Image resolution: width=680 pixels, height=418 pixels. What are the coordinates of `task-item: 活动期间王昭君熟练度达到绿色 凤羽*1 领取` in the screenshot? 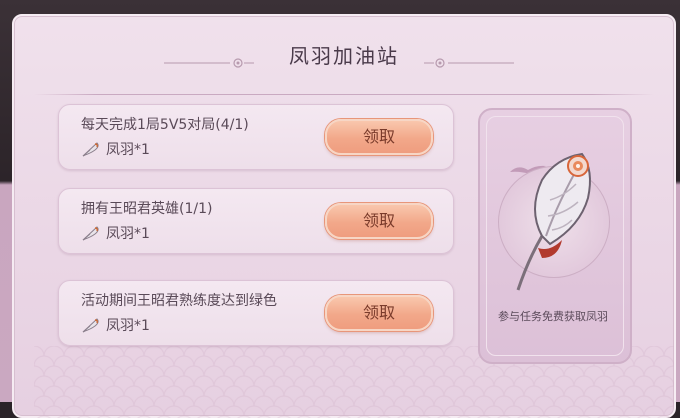 It's located at (256, 313).